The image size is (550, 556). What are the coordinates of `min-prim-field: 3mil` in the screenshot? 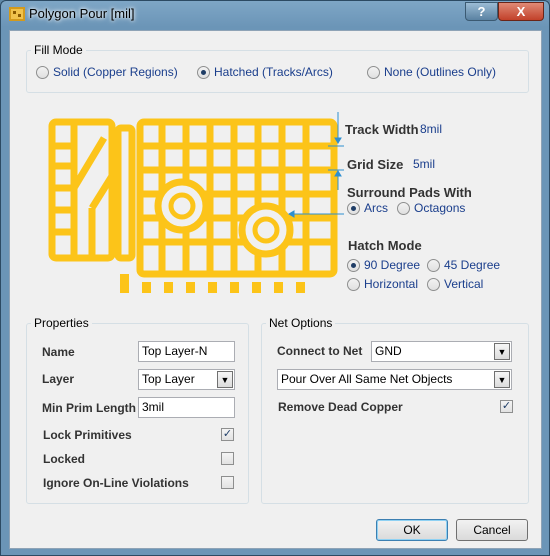 It's located at (186, 407).